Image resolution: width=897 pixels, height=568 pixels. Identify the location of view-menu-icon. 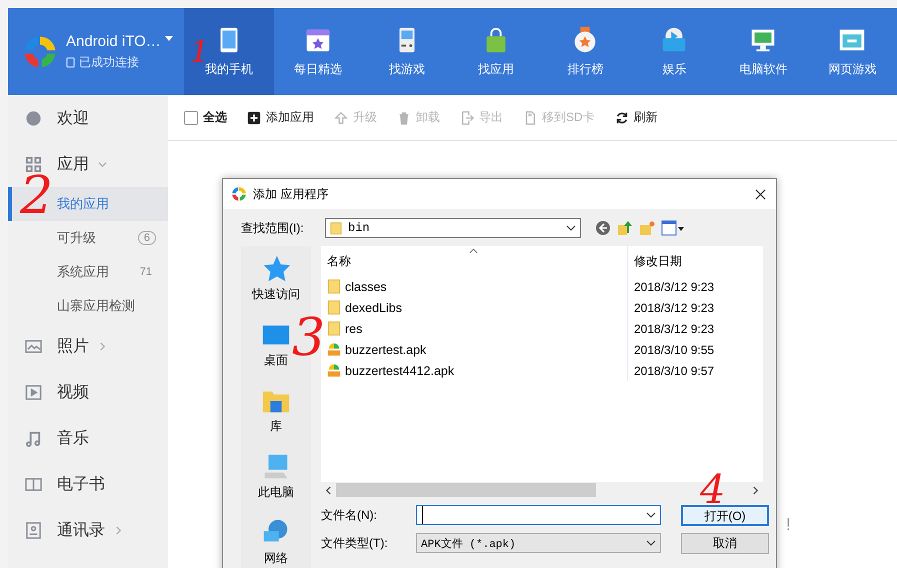
(673, 228).